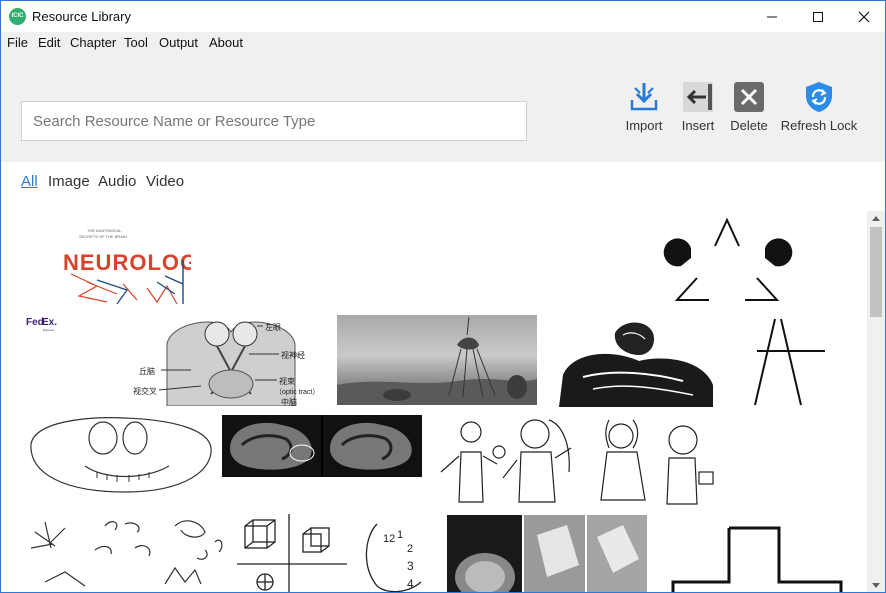 The height and width of the screenshot is (593, 886). What do you see at coordinates (231, 360) in the screenshot?
I see `thumbnail-visual-pathway: 左眼 视神经 丘脑 视交叉 视束 （optic tract） 中脑` at bounding box center [231, 360].